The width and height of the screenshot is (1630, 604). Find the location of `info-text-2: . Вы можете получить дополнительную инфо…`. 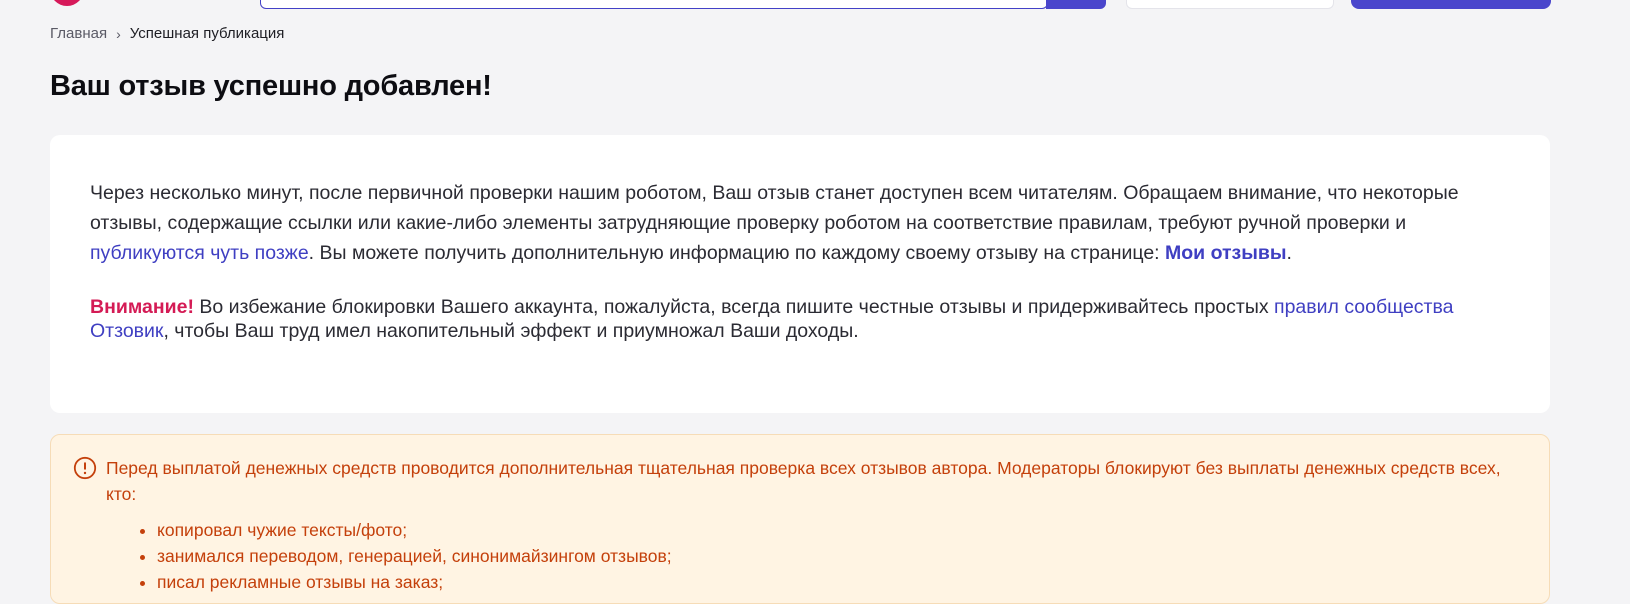

info-text-2: . Вы можете получить дополнительную инфо… is located at coordinates (737, 253).